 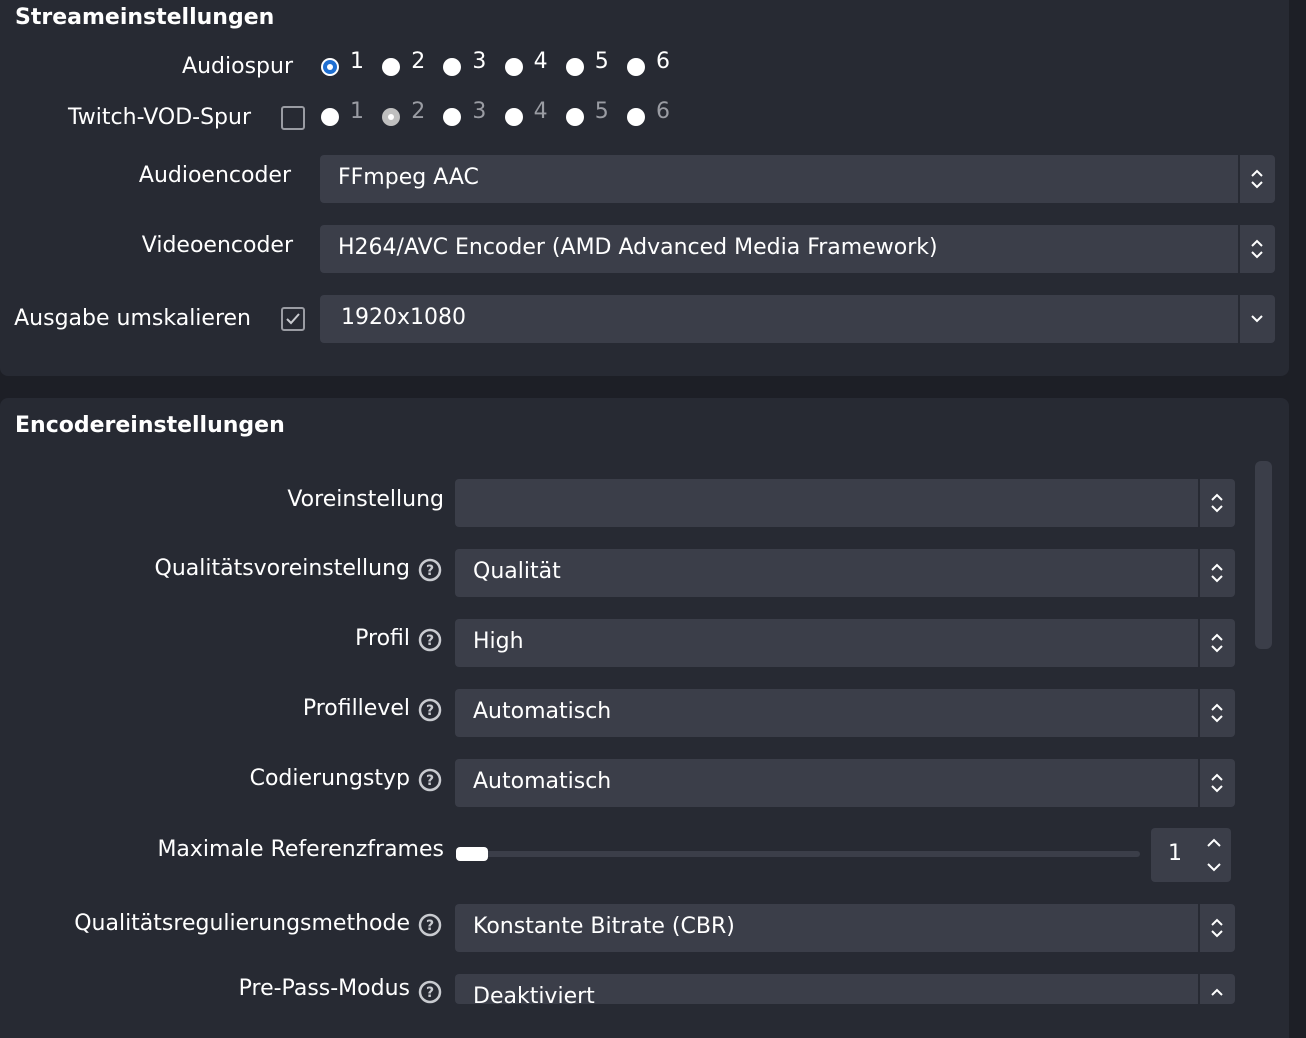 What do you see at coordinates (329, 778) in the screenshot?
I see `coding-type-label: Codierungstyp` at bounding box center [329, 778].